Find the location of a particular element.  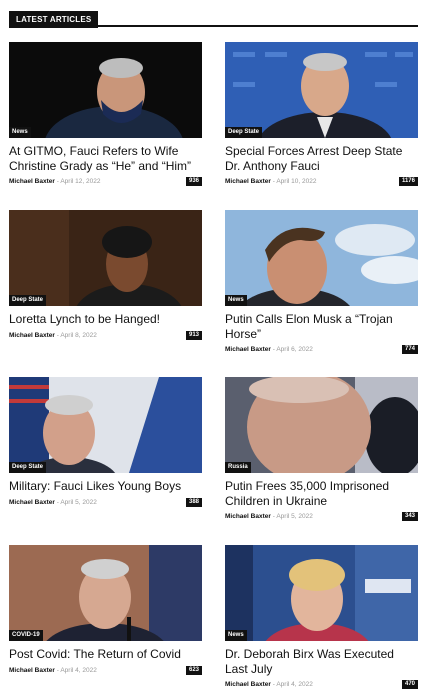

article-title: Dr. Deborah Birx Was Executed Last July is located at coordinates (321, 661).